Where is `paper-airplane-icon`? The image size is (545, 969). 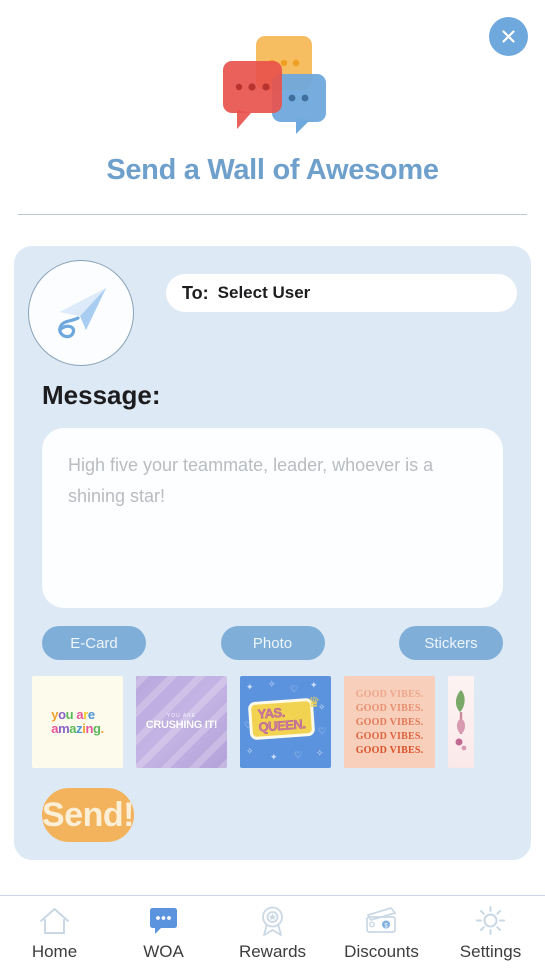
paper-airplane-icon is located at coordinates (81, 313).